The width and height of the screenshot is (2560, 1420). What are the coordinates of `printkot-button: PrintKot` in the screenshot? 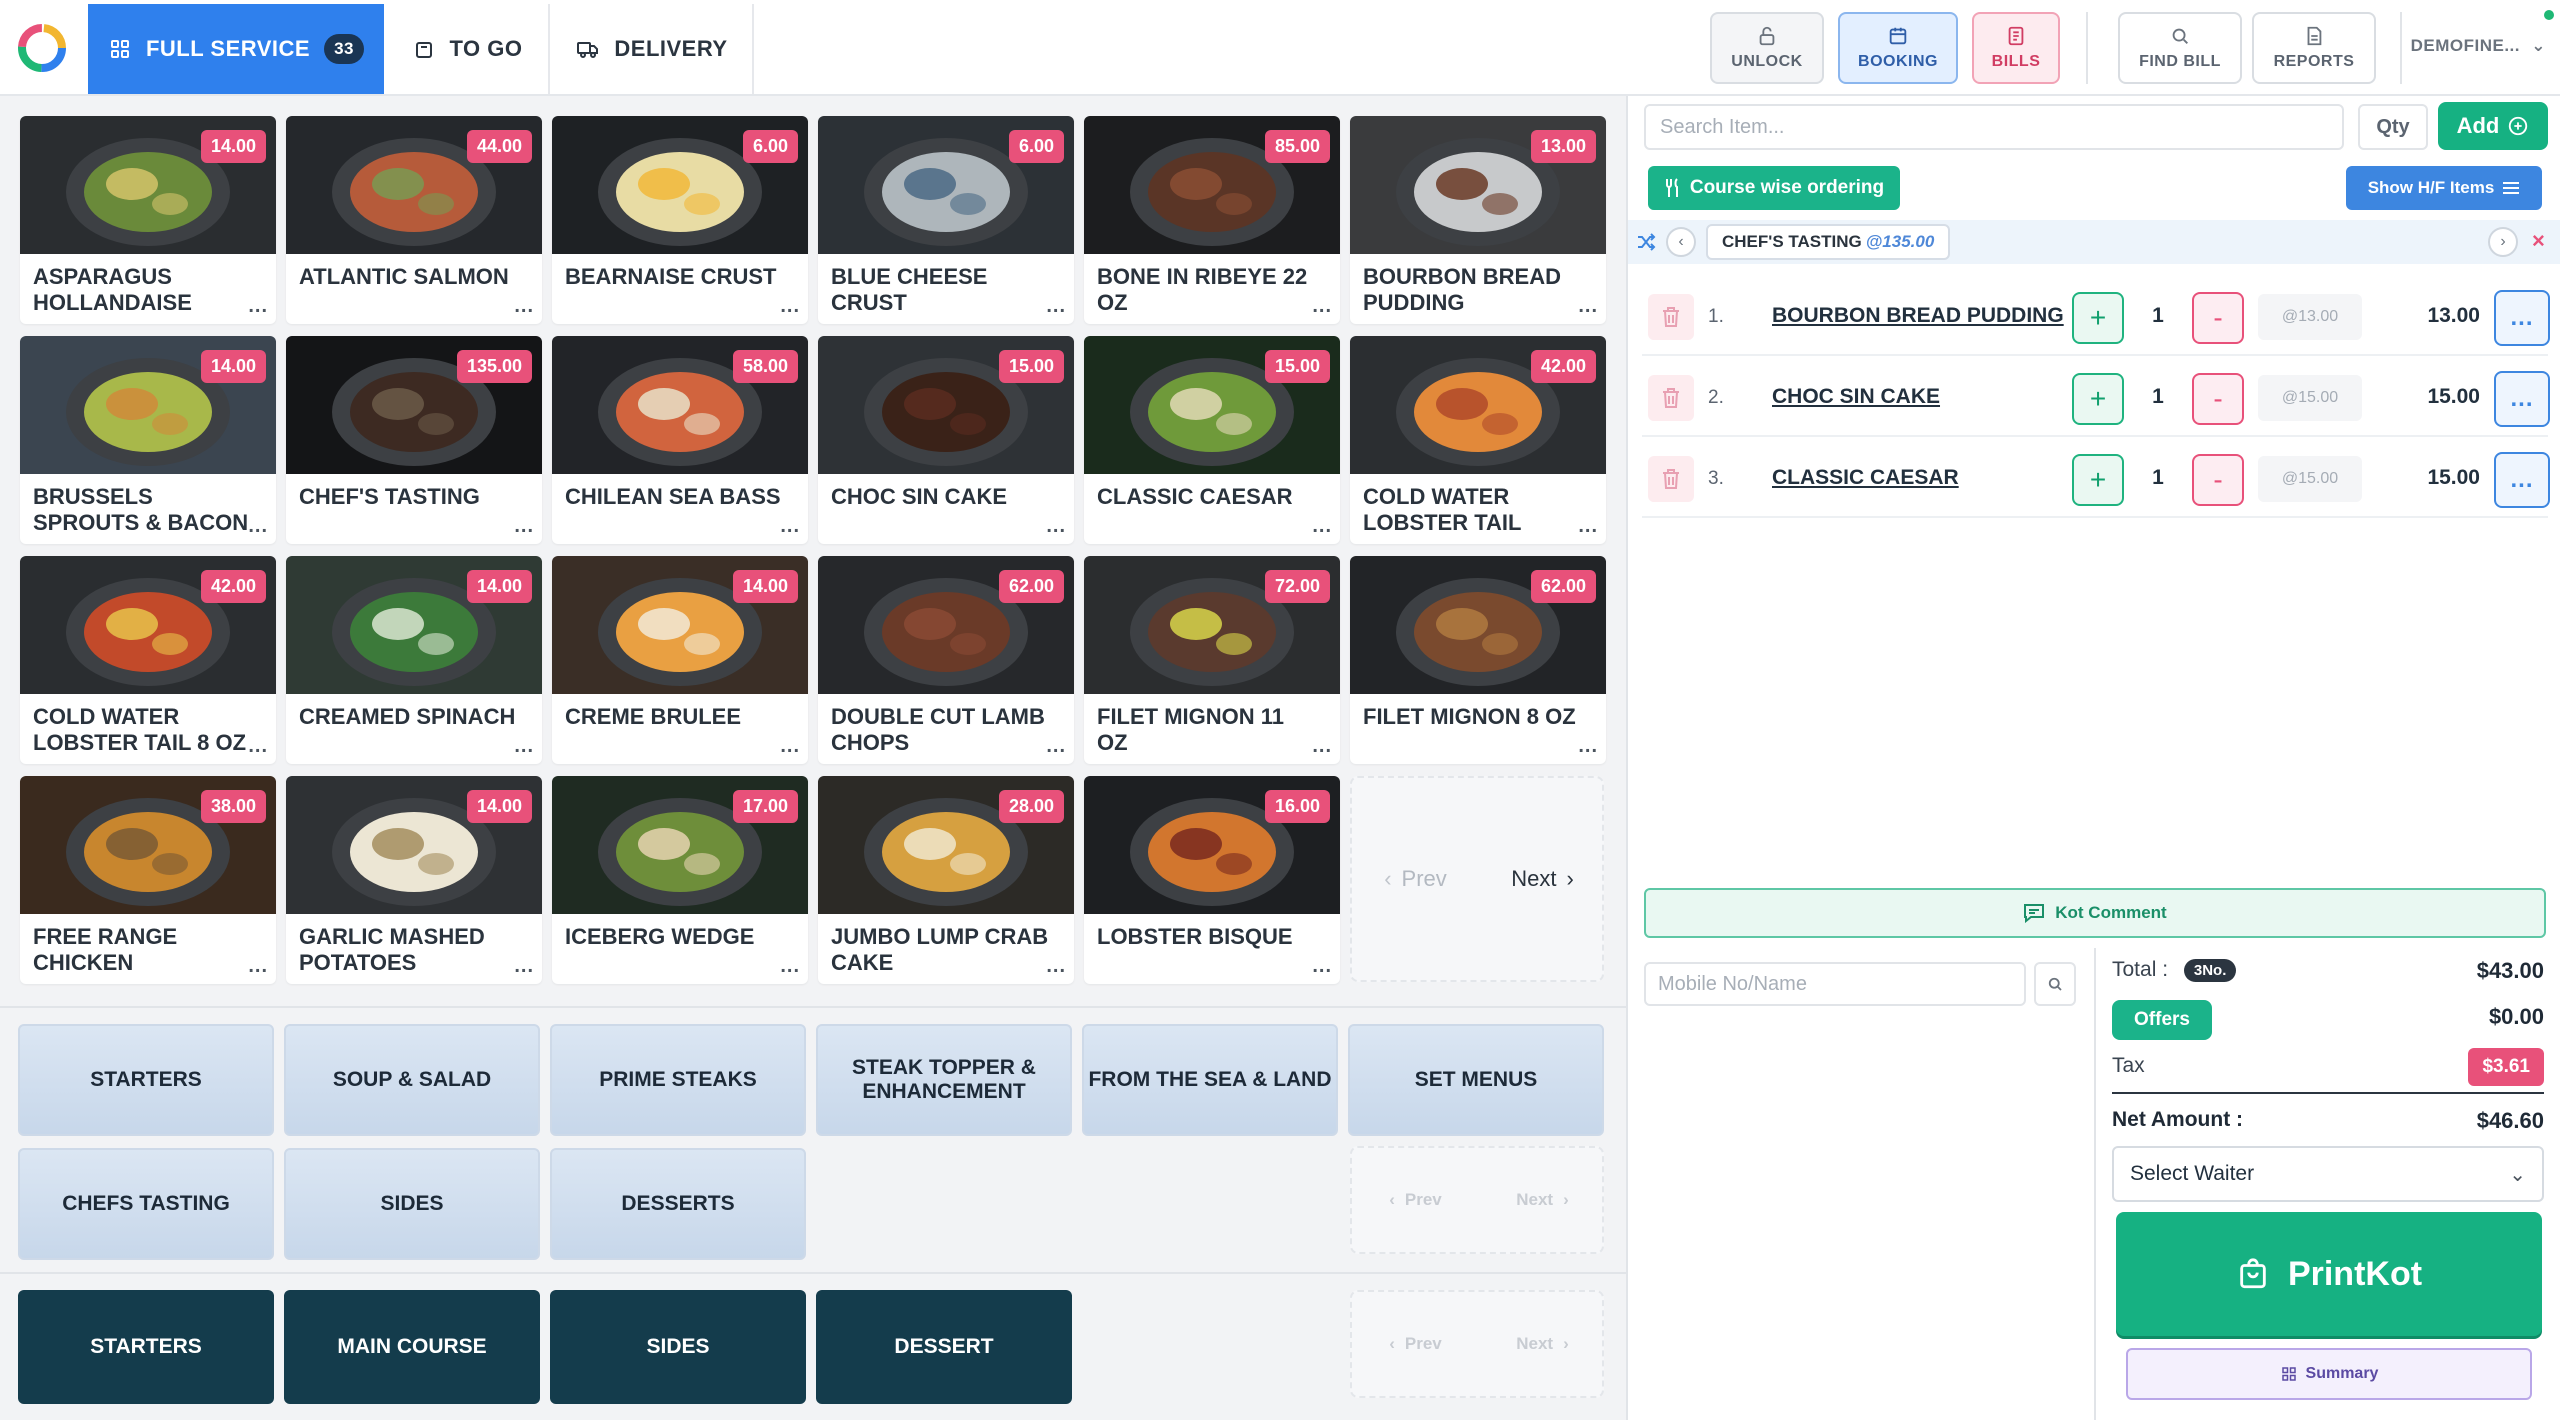 It's located at (2329, 1274).